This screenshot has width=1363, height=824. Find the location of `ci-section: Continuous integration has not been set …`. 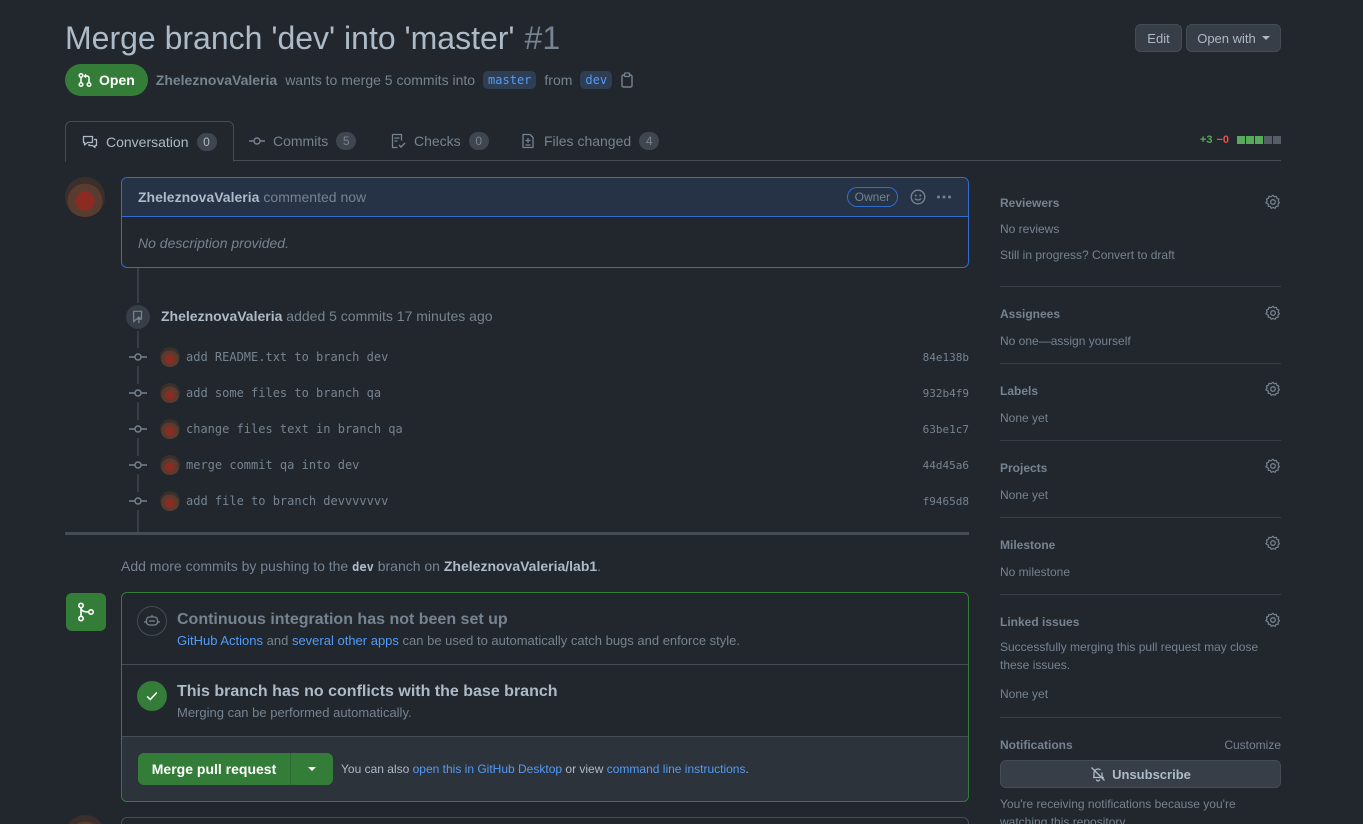

ci-section: Continuous integration has not been set … is located at coordinates (545, 629).